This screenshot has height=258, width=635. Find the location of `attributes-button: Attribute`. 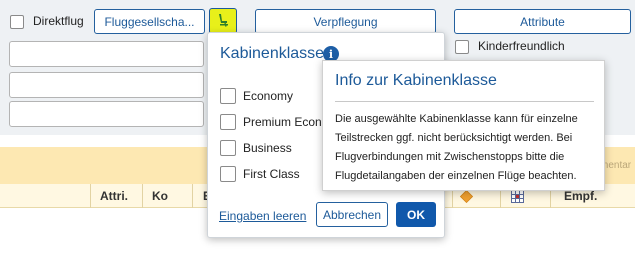

attributes-button: Attribute is located at coordinates (542, 21).